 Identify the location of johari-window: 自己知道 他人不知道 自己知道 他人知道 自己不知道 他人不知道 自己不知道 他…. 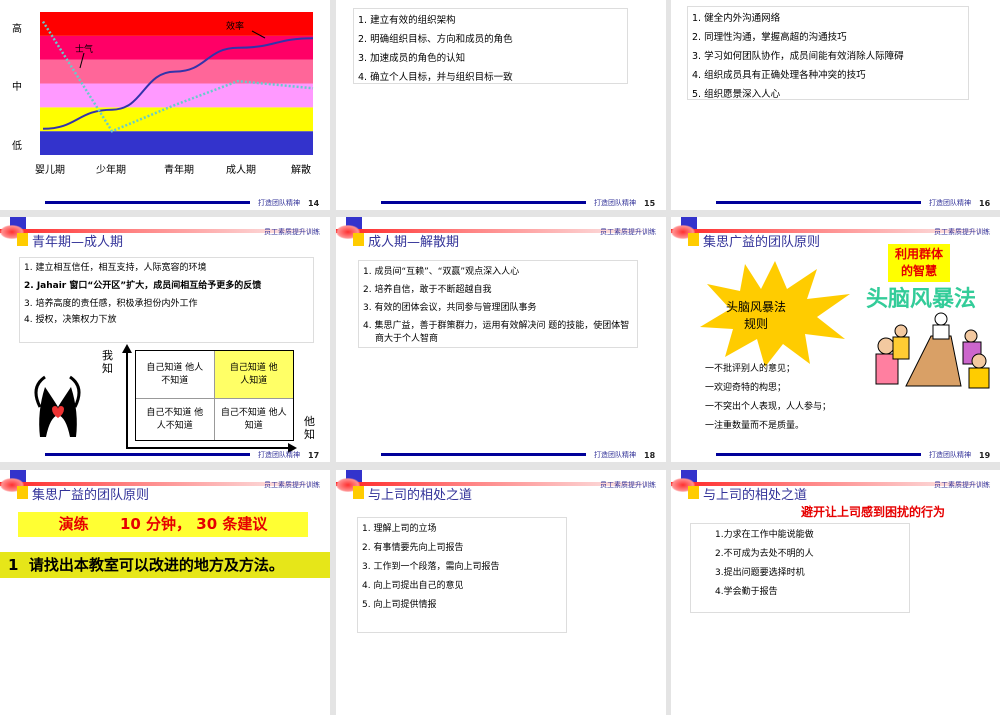
(214, 395).